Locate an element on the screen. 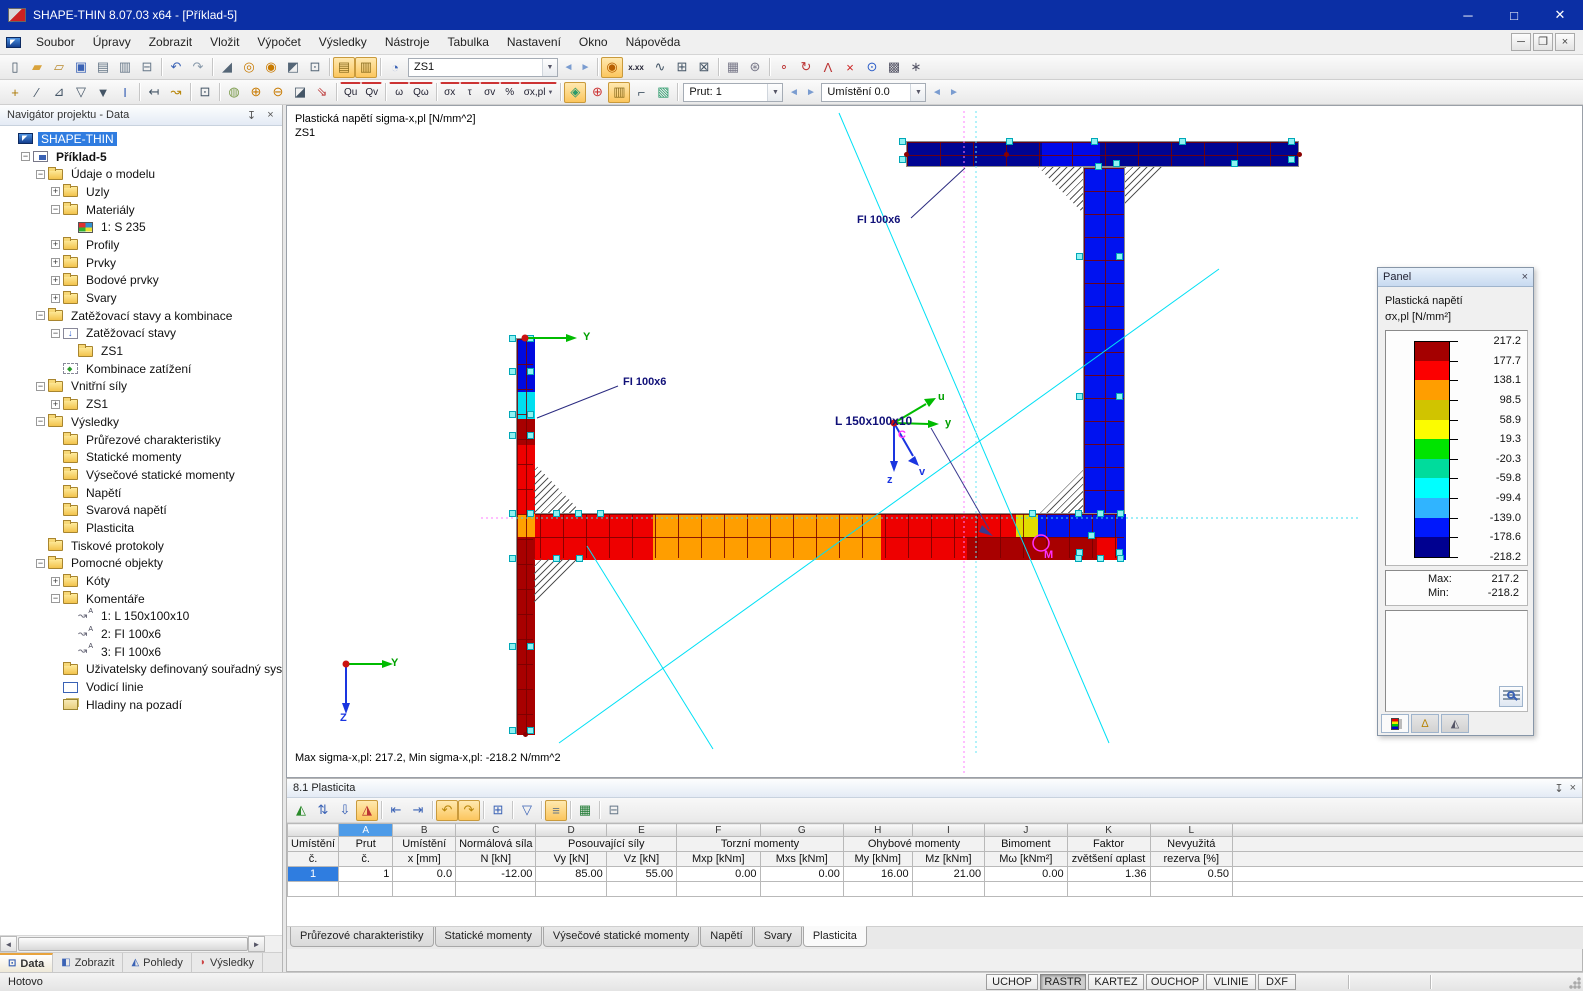 The image size is (1583, 991). tree-item-materialy: − Materiály is located at coordinates (141, 210).